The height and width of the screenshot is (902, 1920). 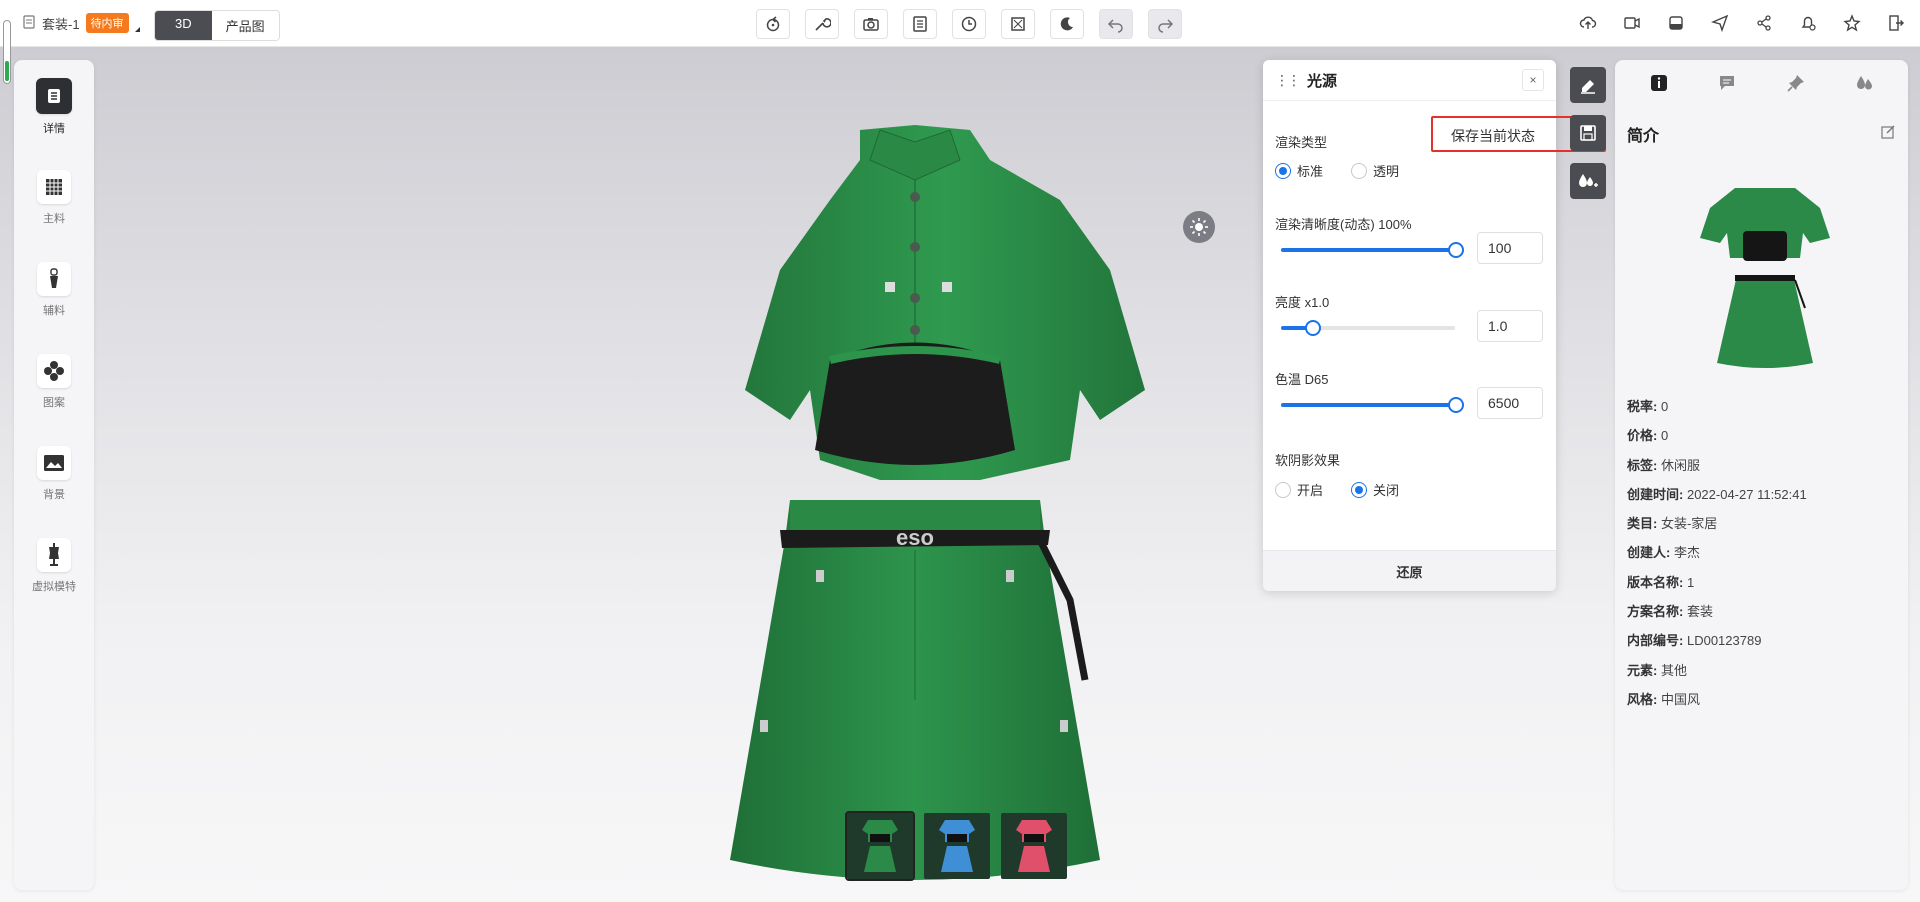 What do you see at coordinates (1588, 23) in the screenshot?
I see `cloud-upload-icon` at bounding box center [1588, 23].